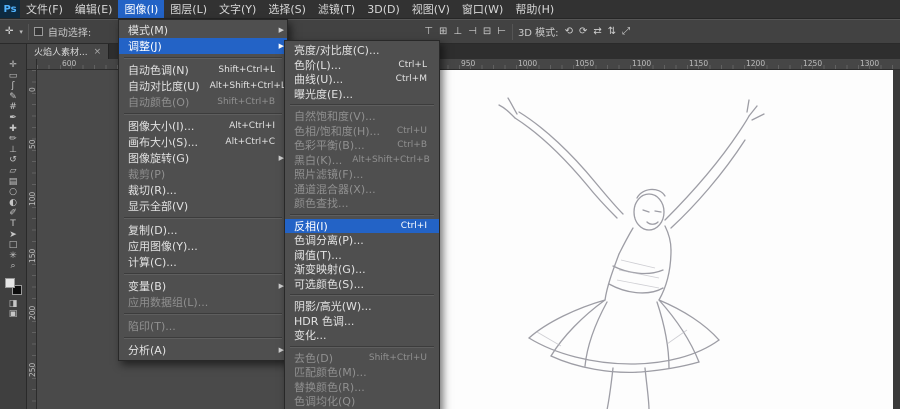  What do you see at coordinates (13, 235) in the screenshot?
I see `tool-path-selection: ➤` at bounding box center [13, 235].